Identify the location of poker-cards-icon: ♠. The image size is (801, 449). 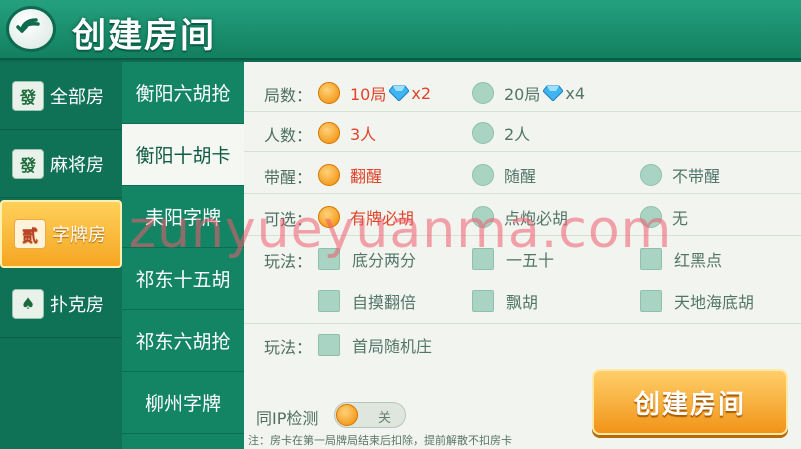
(28, 303).